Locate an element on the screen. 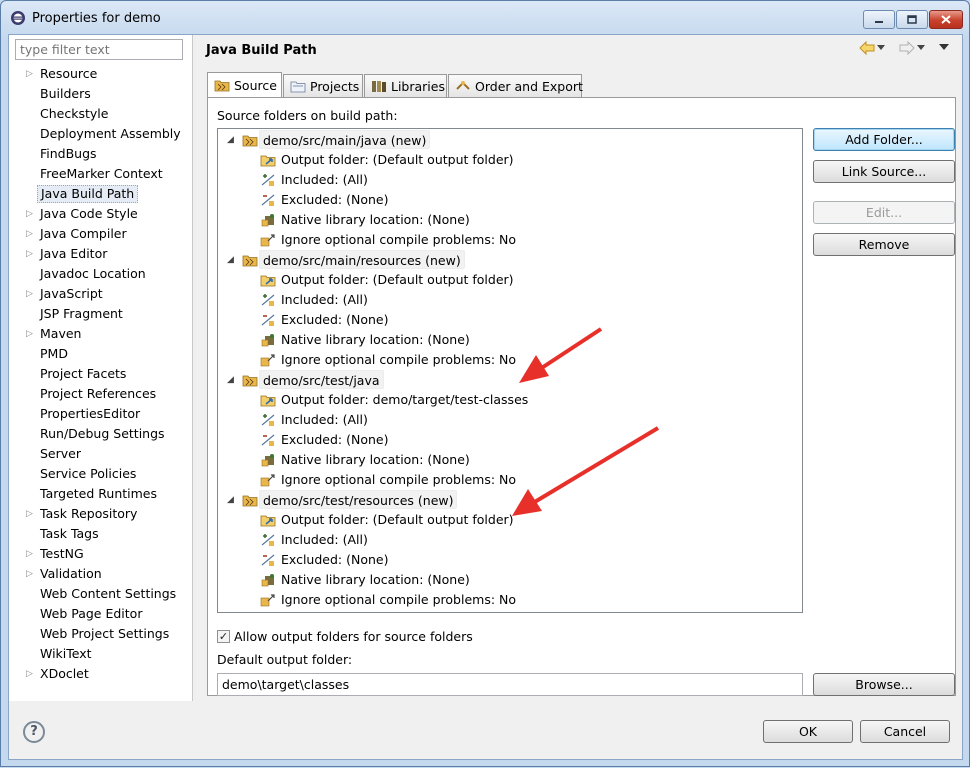 The image size is (970, 768). sidebar-item-label: Deployment Assembly is located at coordinates (110, 133).